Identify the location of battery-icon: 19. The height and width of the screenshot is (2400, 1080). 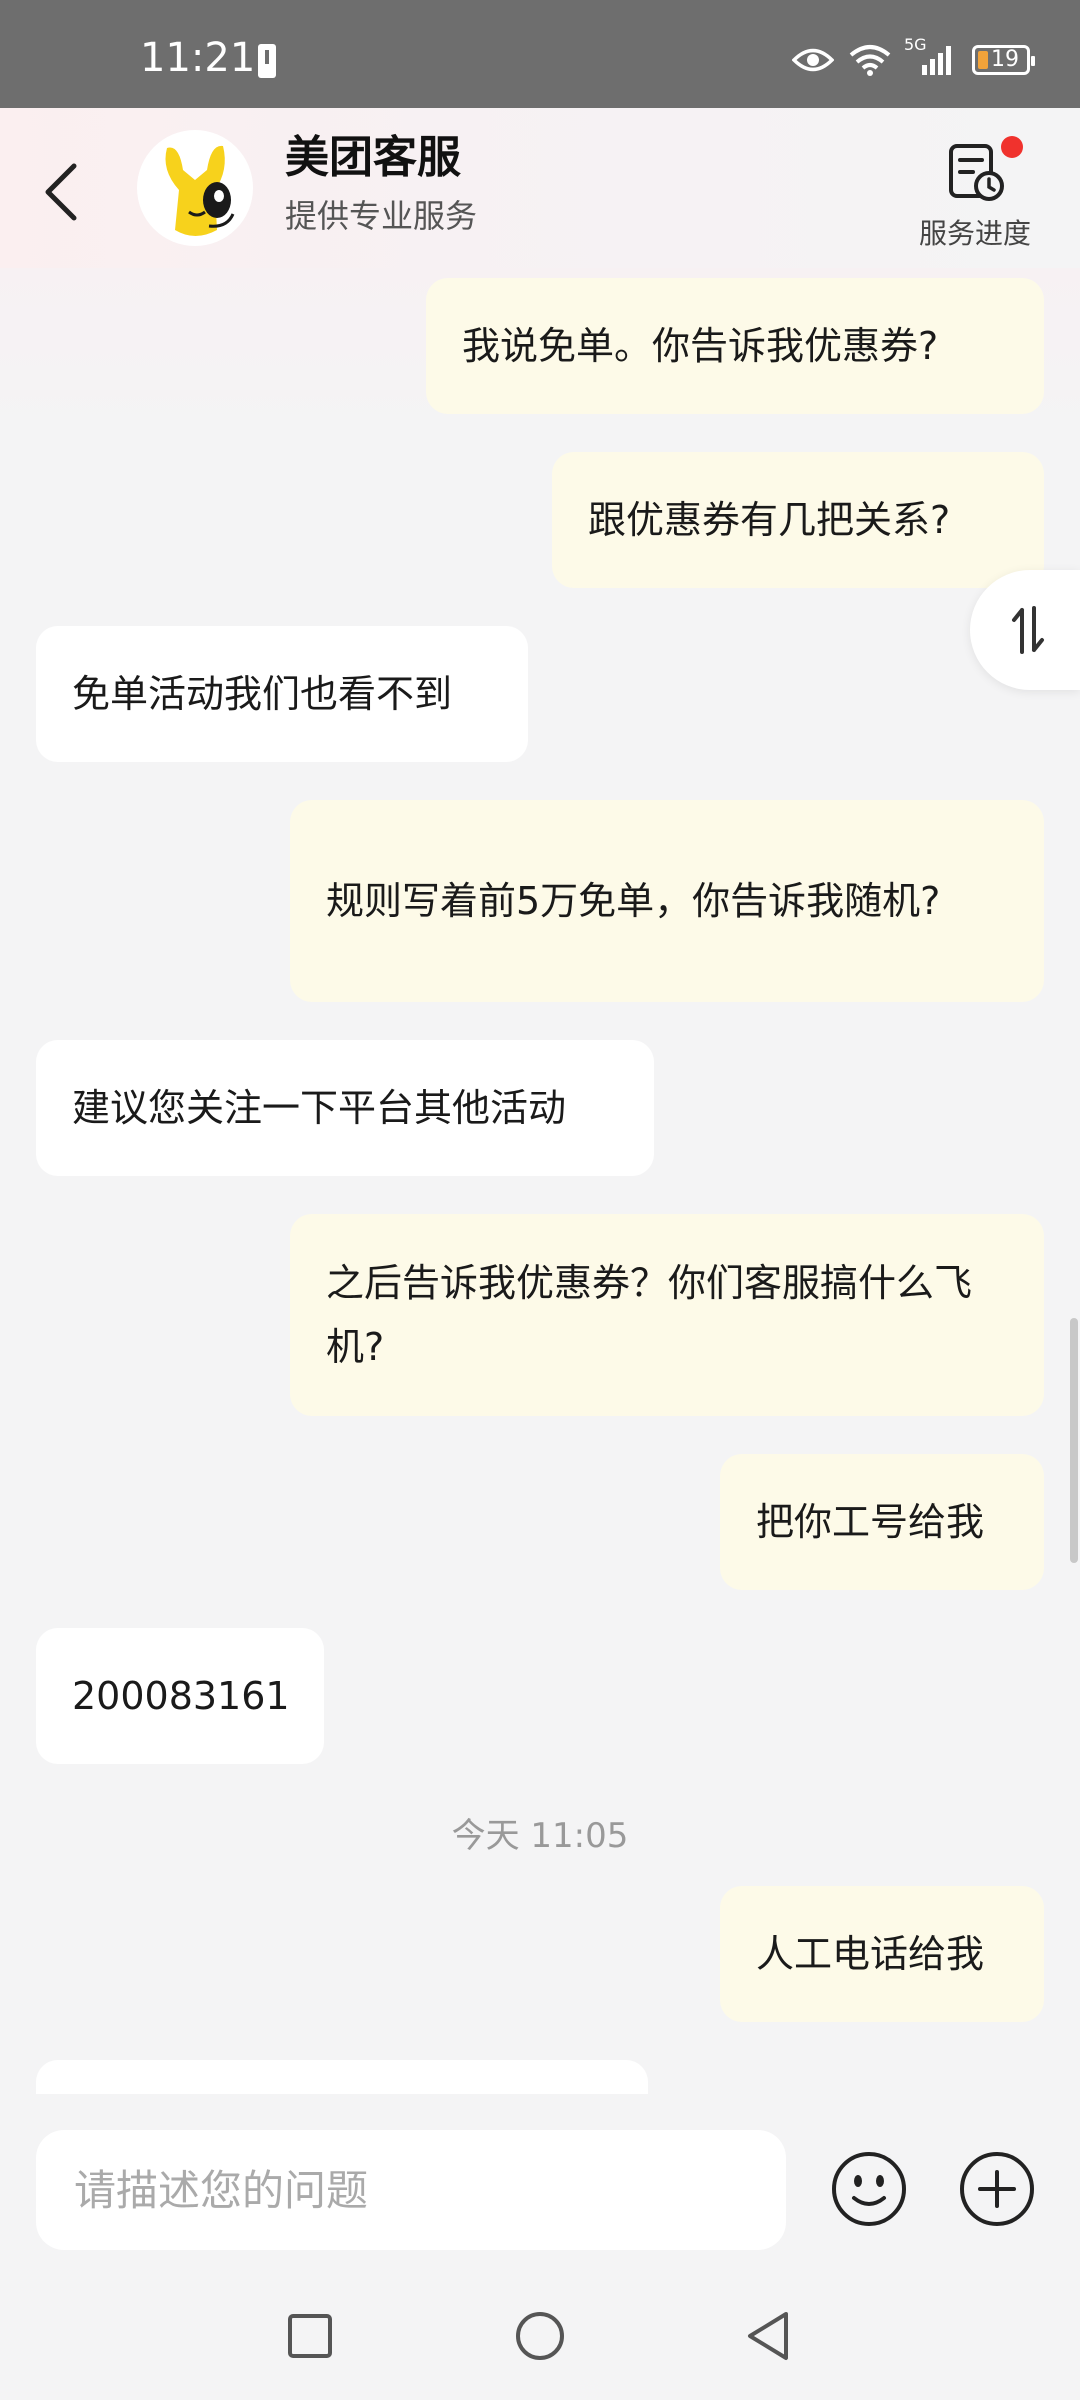
(1003, 60).